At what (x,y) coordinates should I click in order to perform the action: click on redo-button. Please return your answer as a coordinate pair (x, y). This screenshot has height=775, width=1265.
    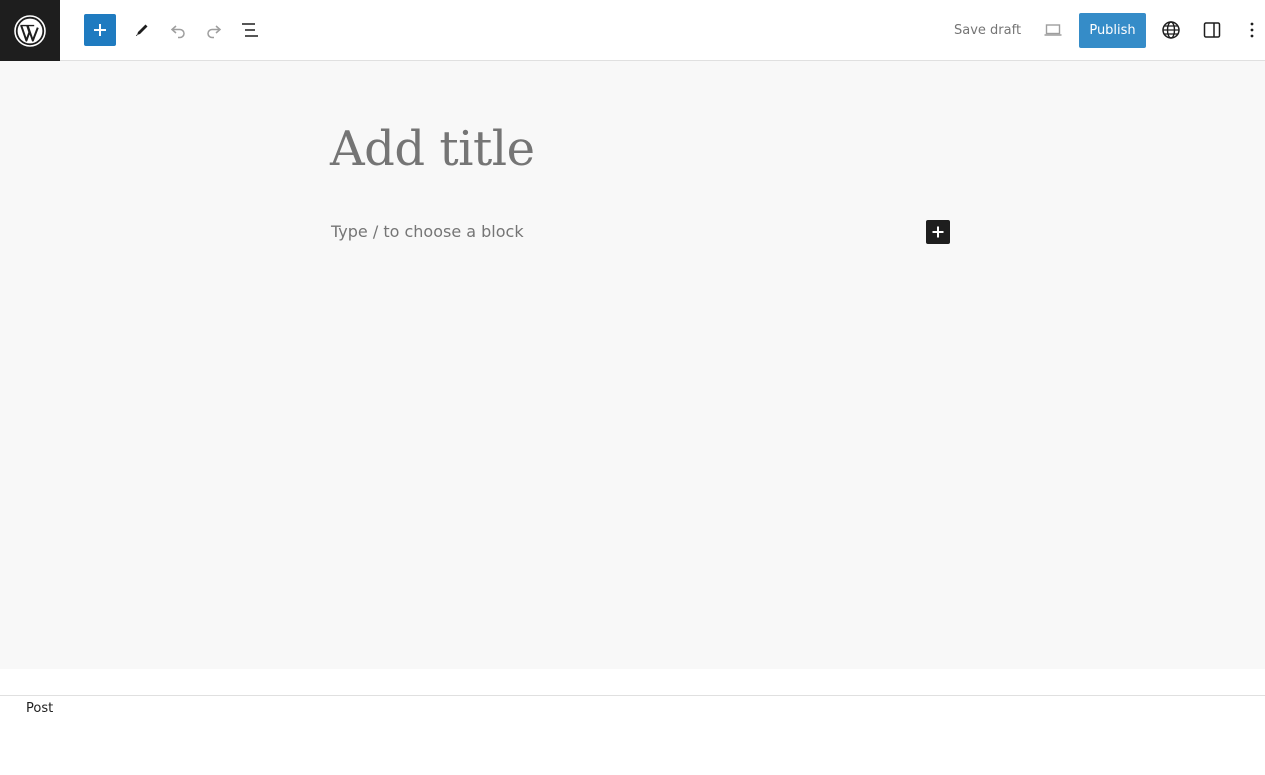
    Looking at the image, I should click on (214, 30).